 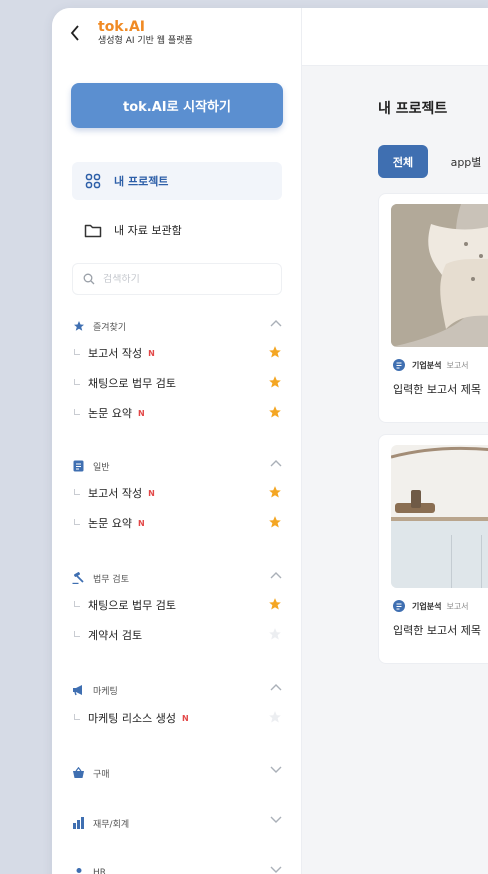 I want to click on category-finance: 재무/회계, so click(x=177, y=823).